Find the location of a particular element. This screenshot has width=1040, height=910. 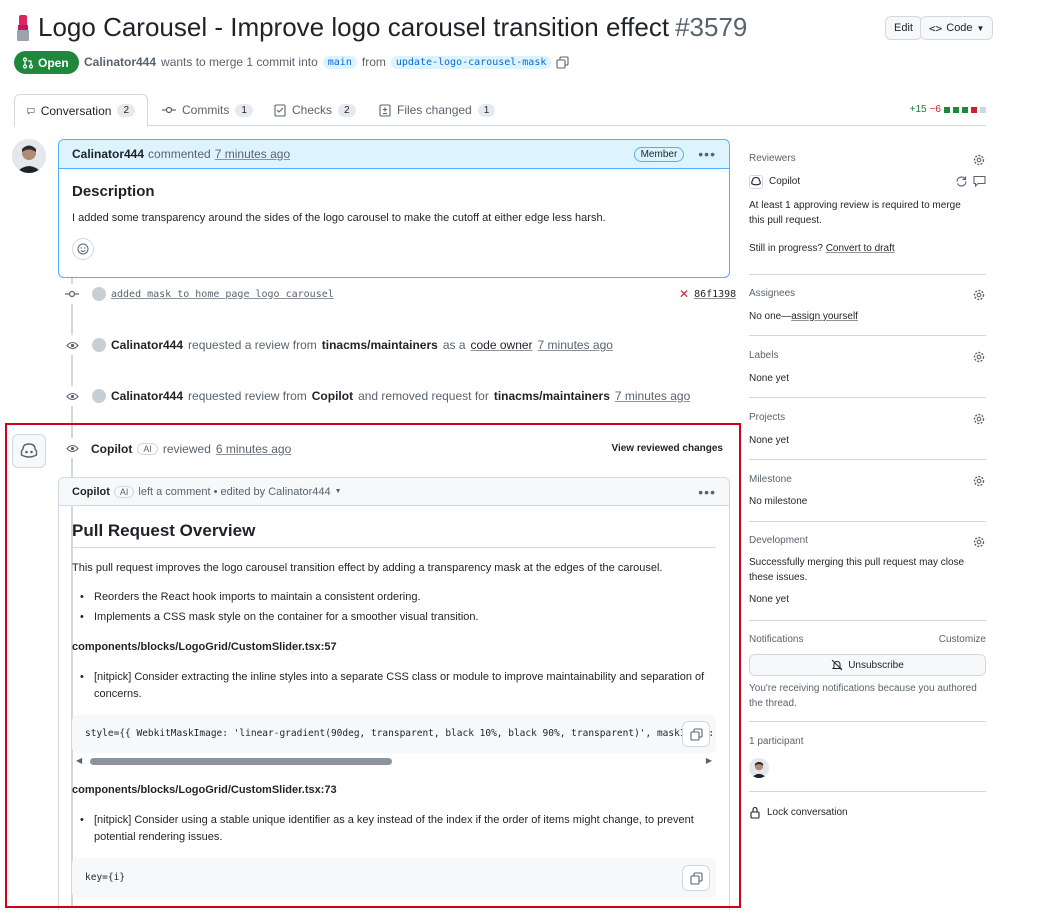

chevron-down-icon: ▼ is located at coordinates (980, 28).